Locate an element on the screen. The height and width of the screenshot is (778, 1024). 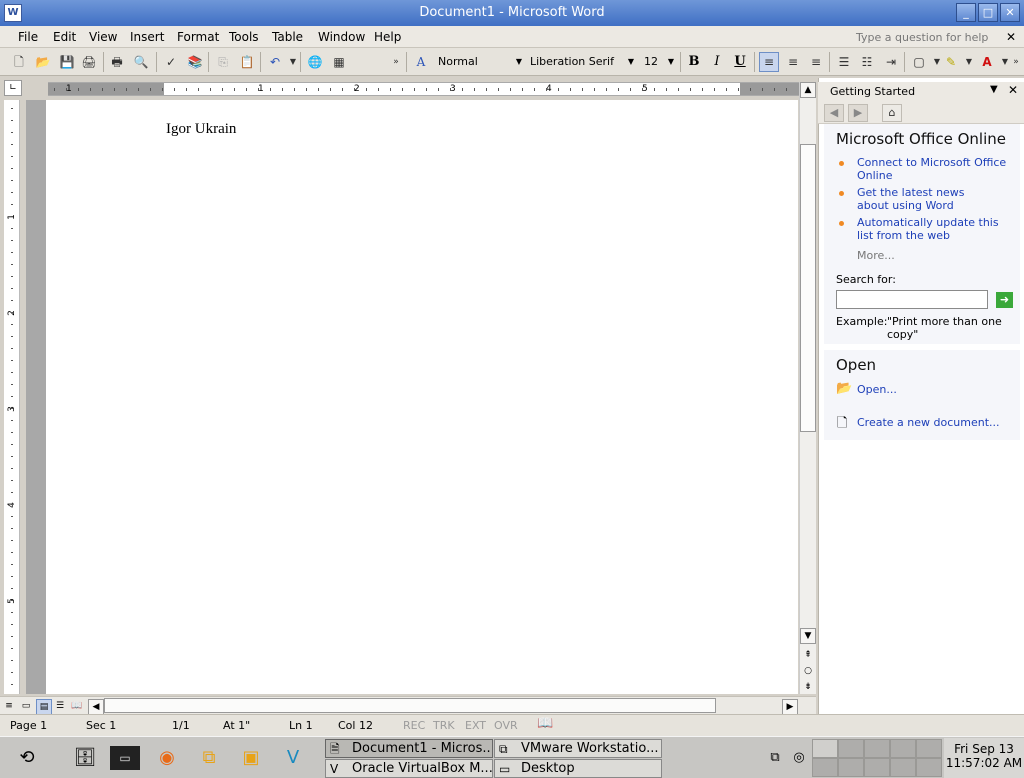
vertical-ruler: 1 2 3 4 5 is located at coordinates (12, 397).